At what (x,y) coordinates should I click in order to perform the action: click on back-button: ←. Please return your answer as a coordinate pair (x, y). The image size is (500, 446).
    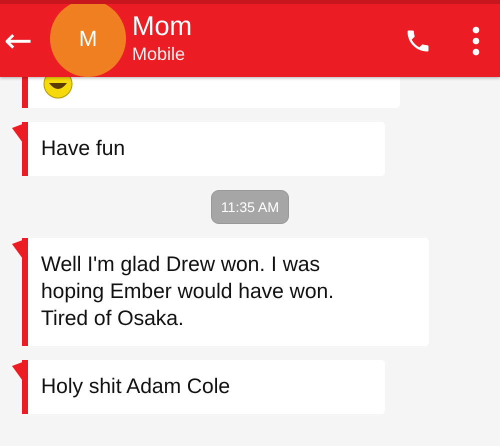
    Looking at the image, I should click on (25, 41).